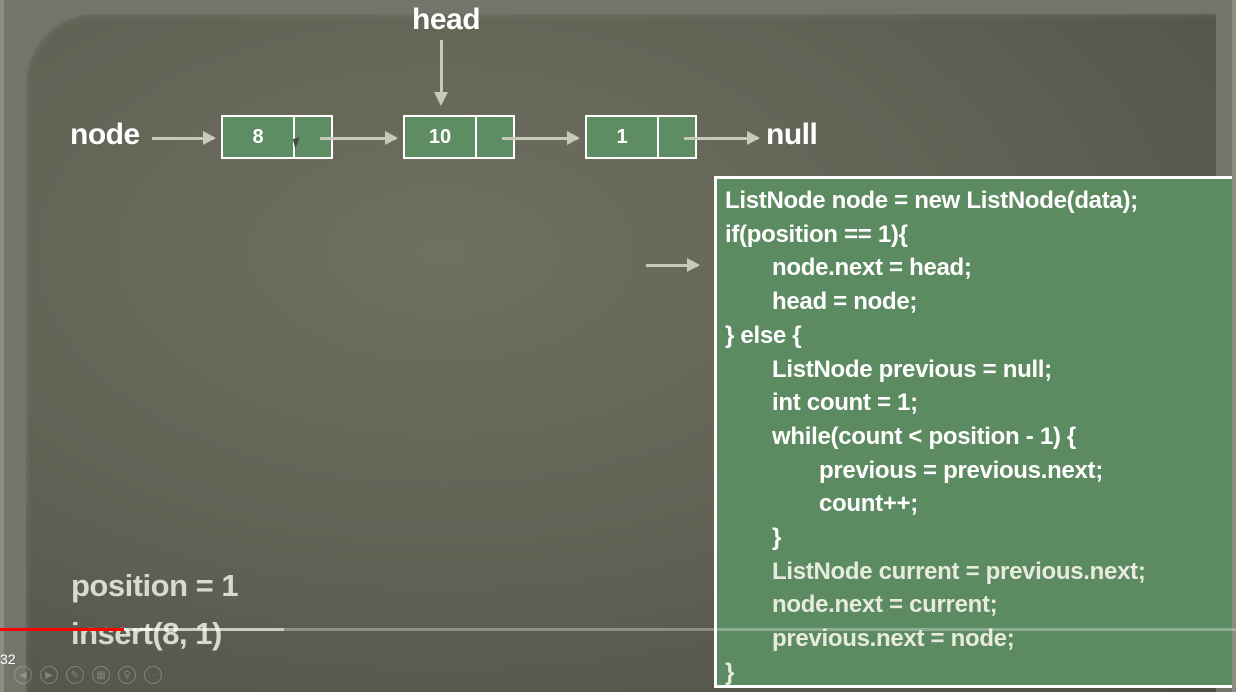 Image resolution: width=1236 pixels, height=692 pixels. Describe the element at coordinates (49, 675) in the screenshot. I see `next-icon: ▶` at that location.